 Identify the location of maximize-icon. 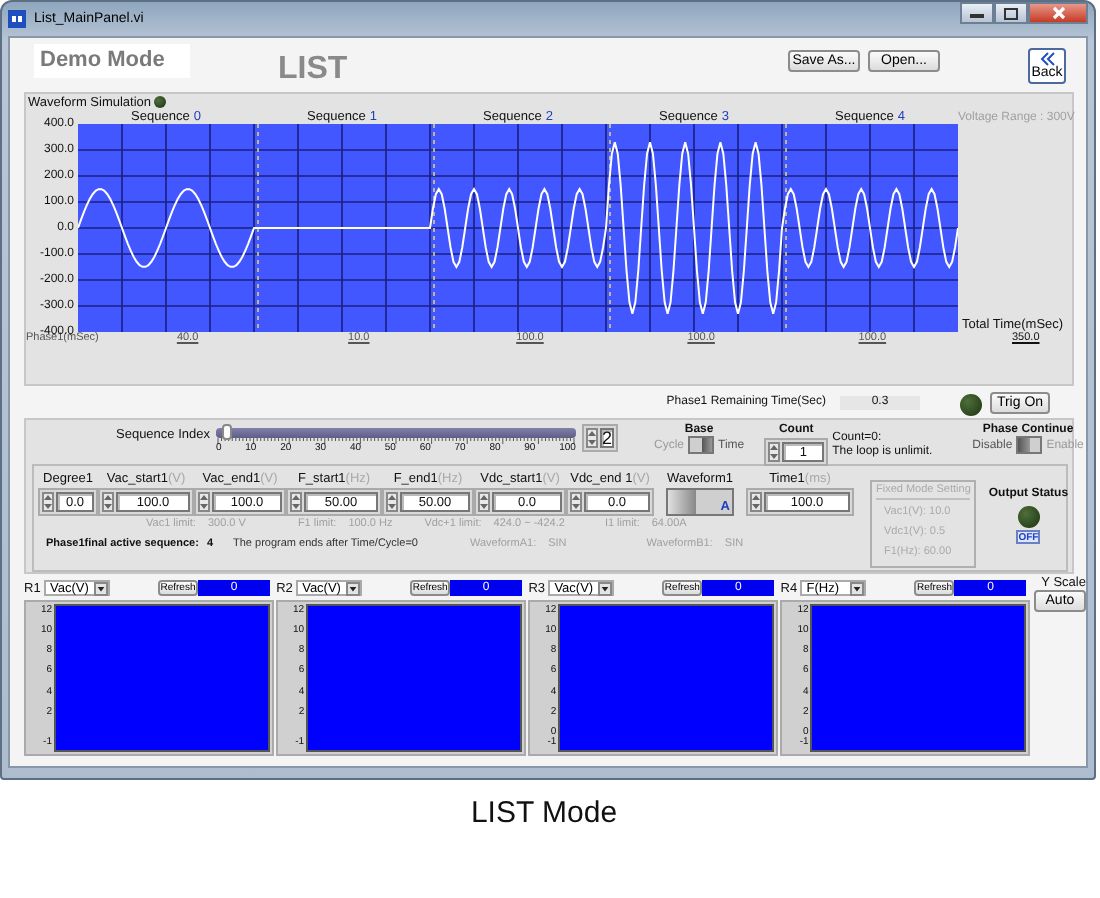
(1011, 13).